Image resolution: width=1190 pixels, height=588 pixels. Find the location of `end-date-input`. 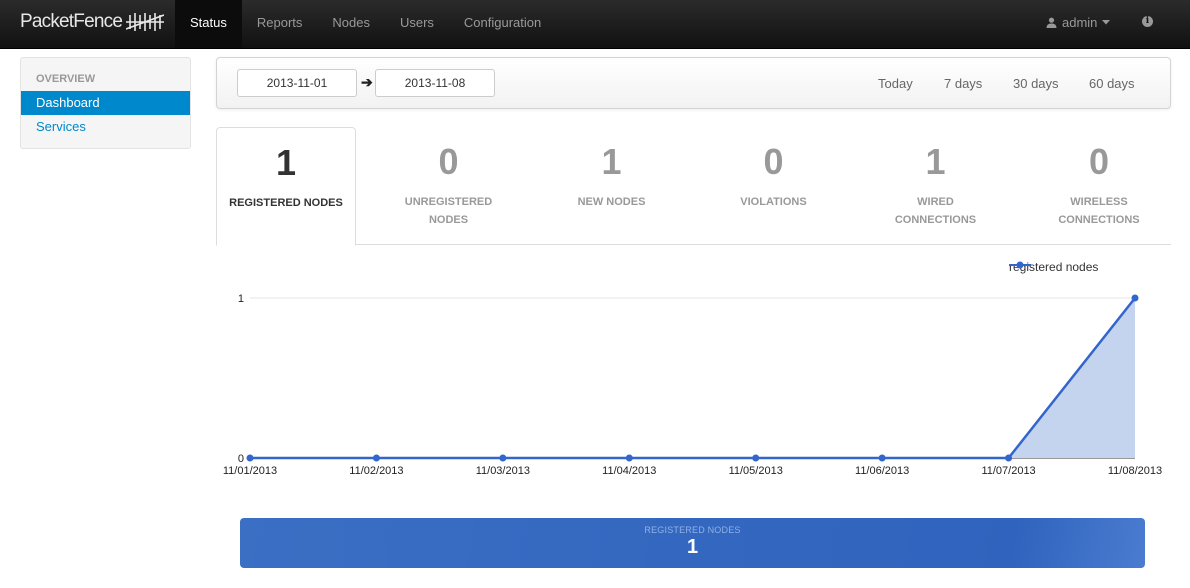

end-date-input is located at coordinates (435, 83).